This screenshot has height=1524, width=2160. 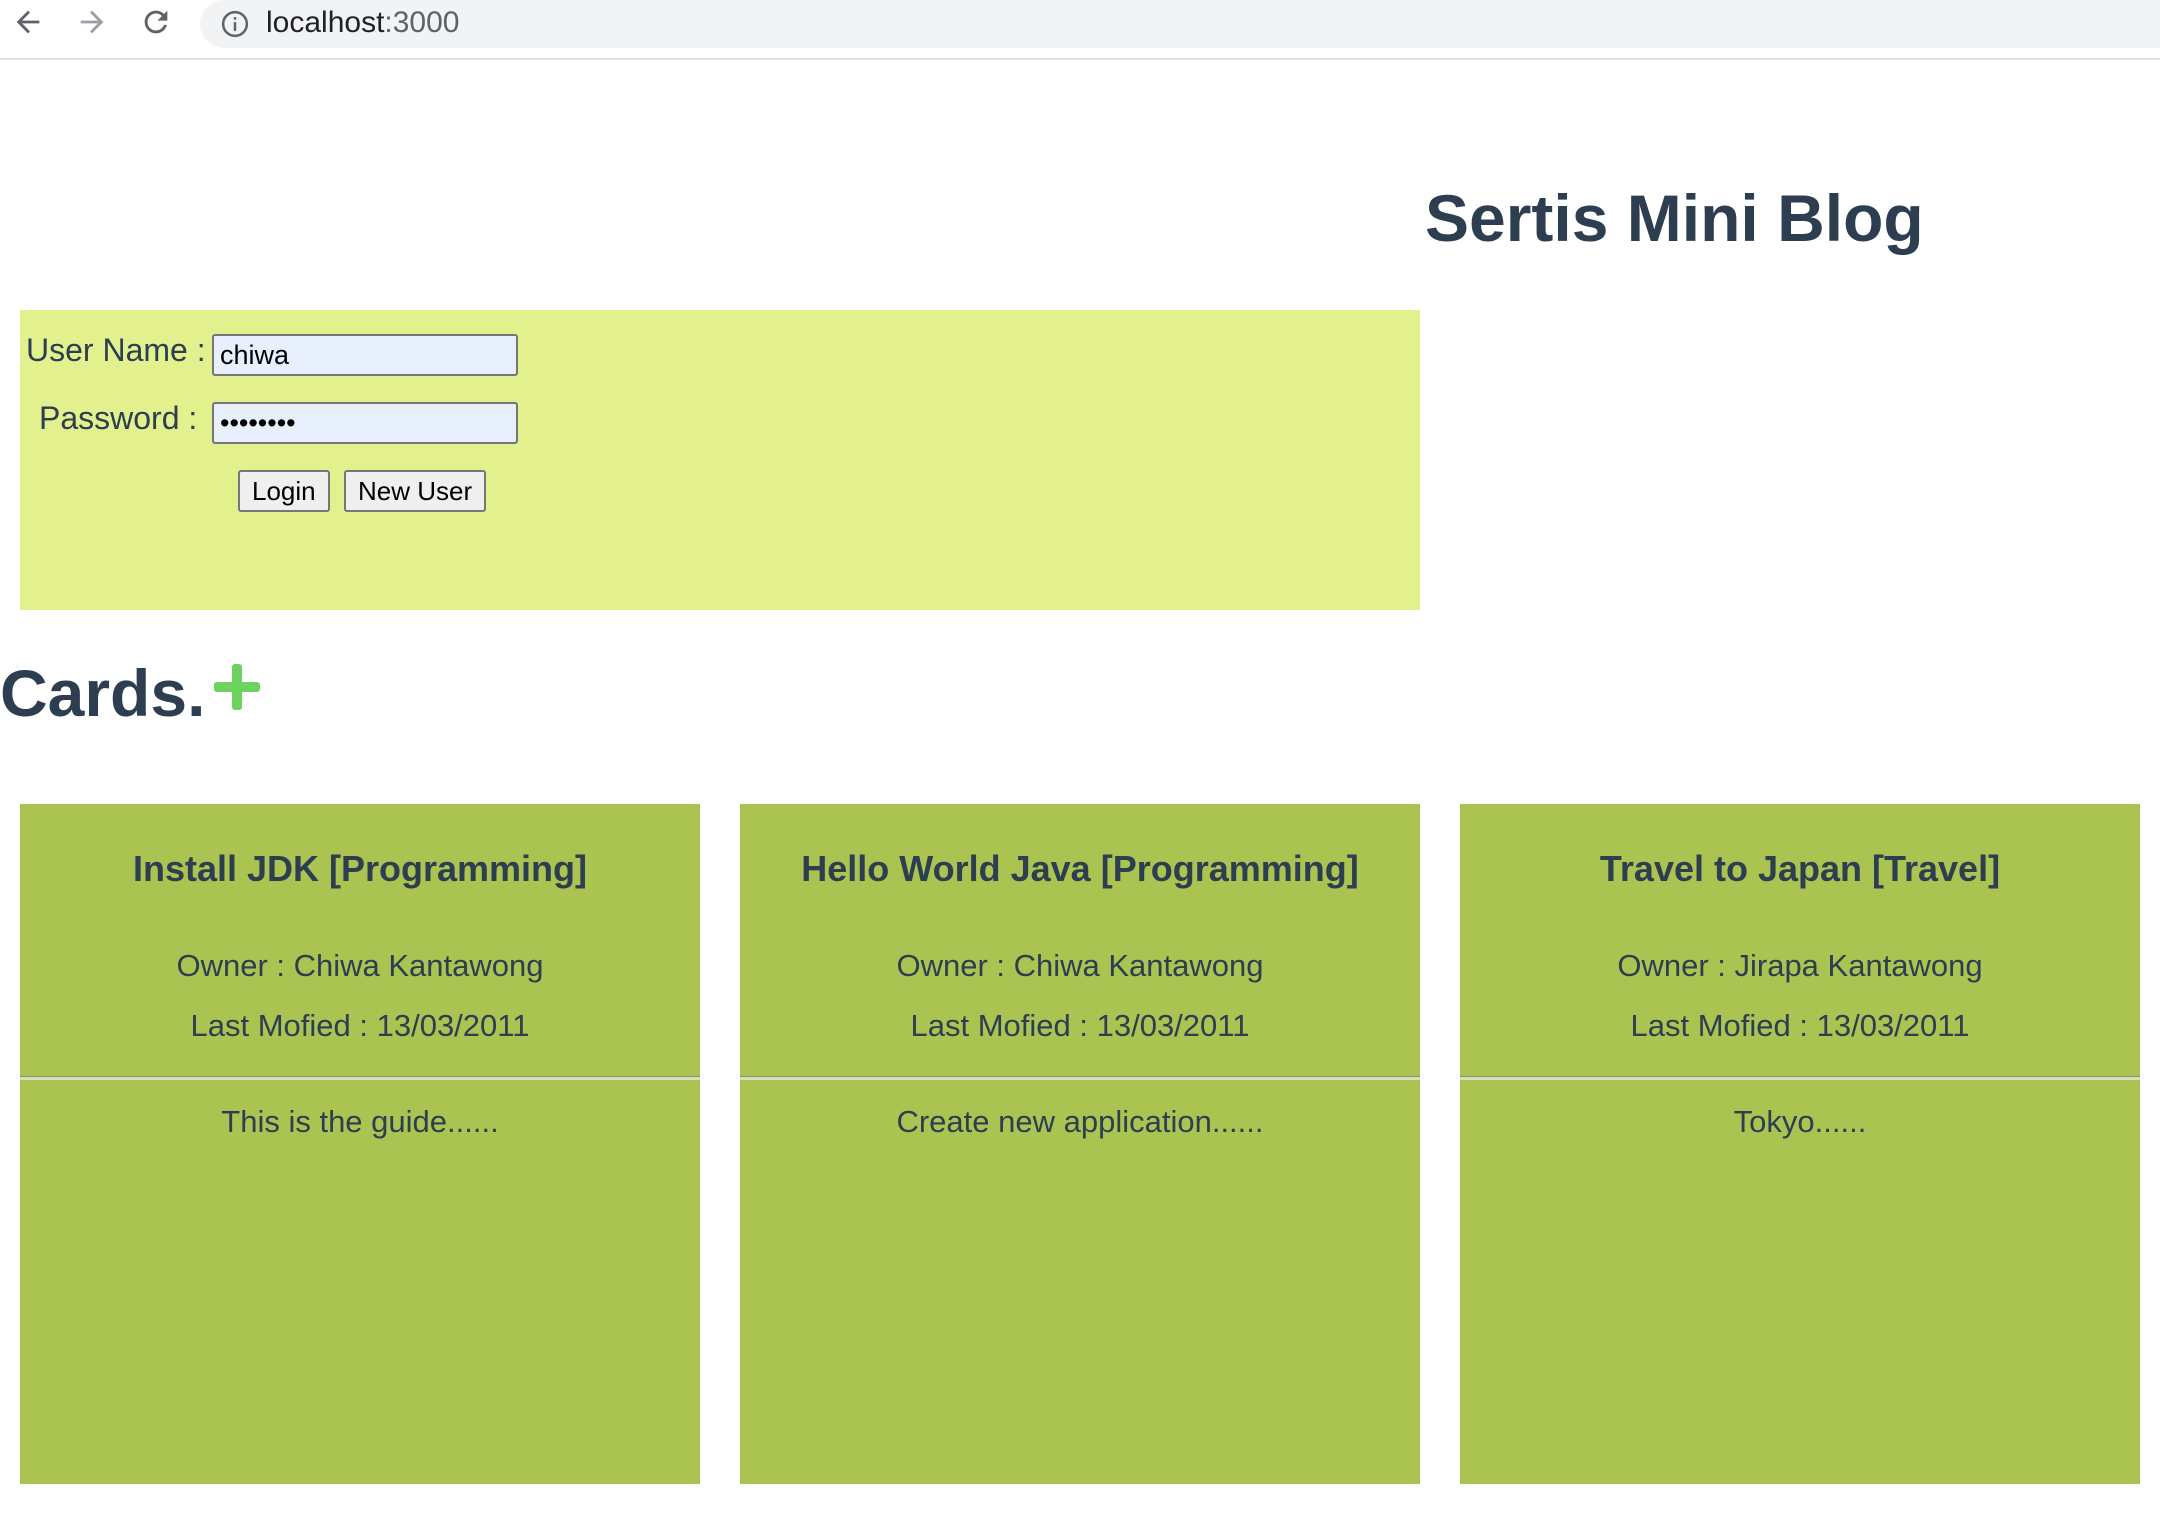 I want to click on username-label: User Name :, so click(x=116, y=350).